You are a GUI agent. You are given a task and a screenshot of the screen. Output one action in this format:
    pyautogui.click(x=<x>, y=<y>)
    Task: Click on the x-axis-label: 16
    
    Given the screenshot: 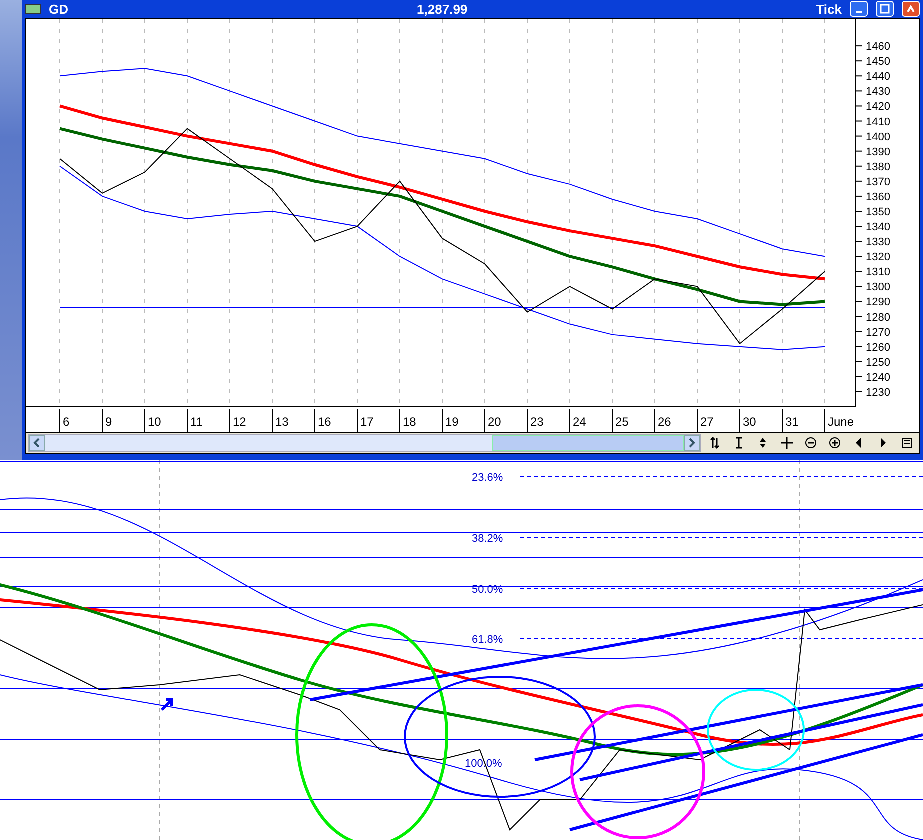 What is the action you would take?
    pyautogui.click(x=325, y=422)
    